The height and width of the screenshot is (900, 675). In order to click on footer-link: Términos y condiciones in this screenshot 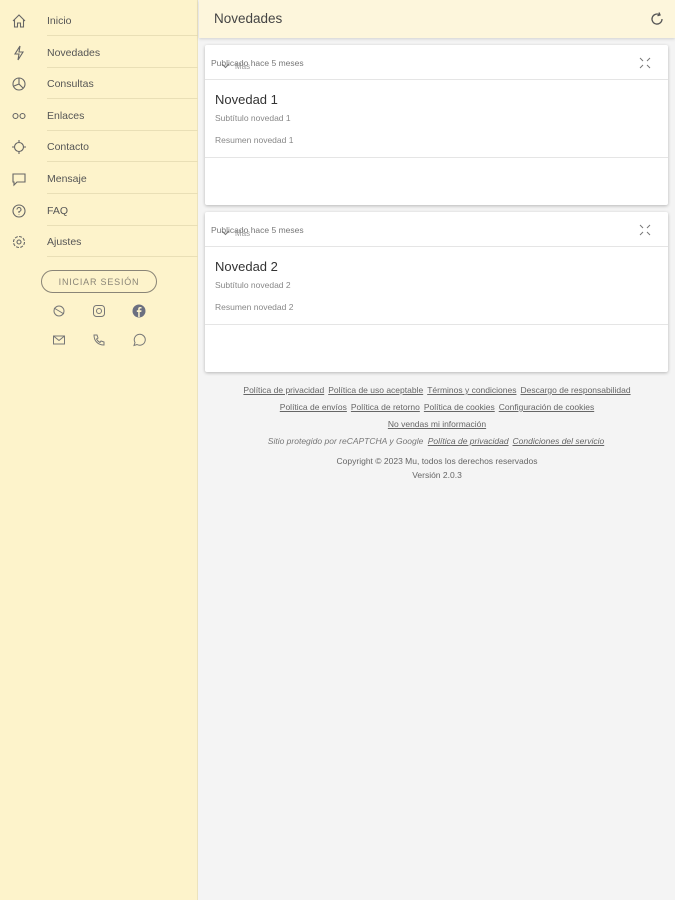, I will do `click(471, 390)`.